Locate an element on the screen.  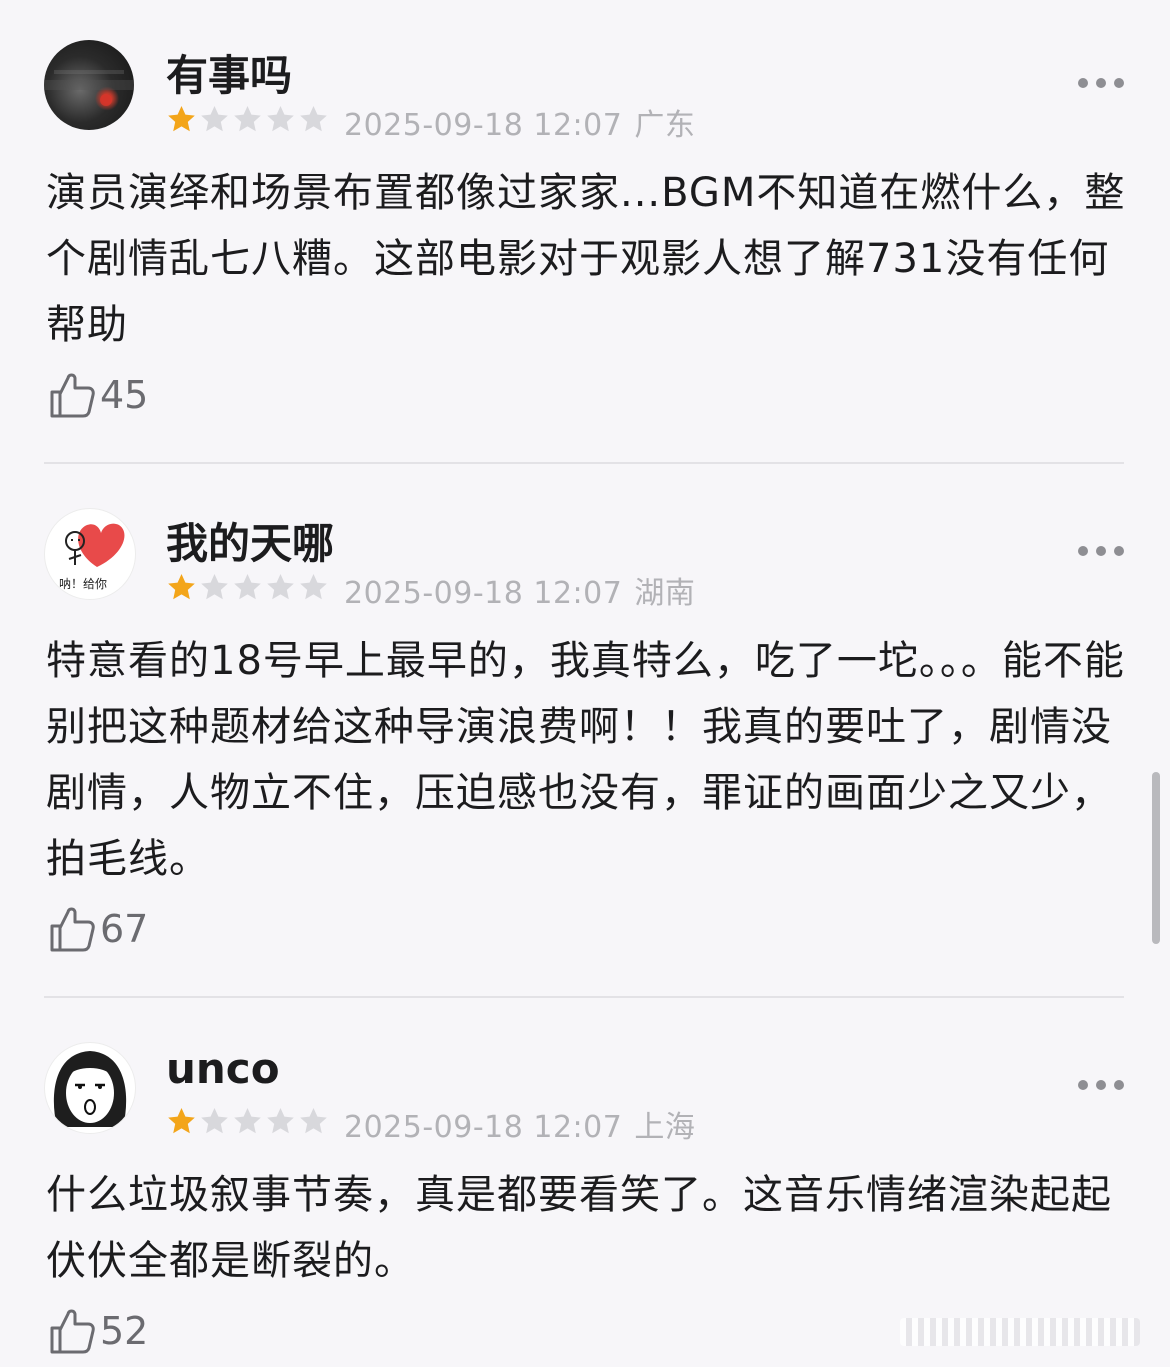
avatar-caption: 呐！给你 is located at coordinates (83, 584).